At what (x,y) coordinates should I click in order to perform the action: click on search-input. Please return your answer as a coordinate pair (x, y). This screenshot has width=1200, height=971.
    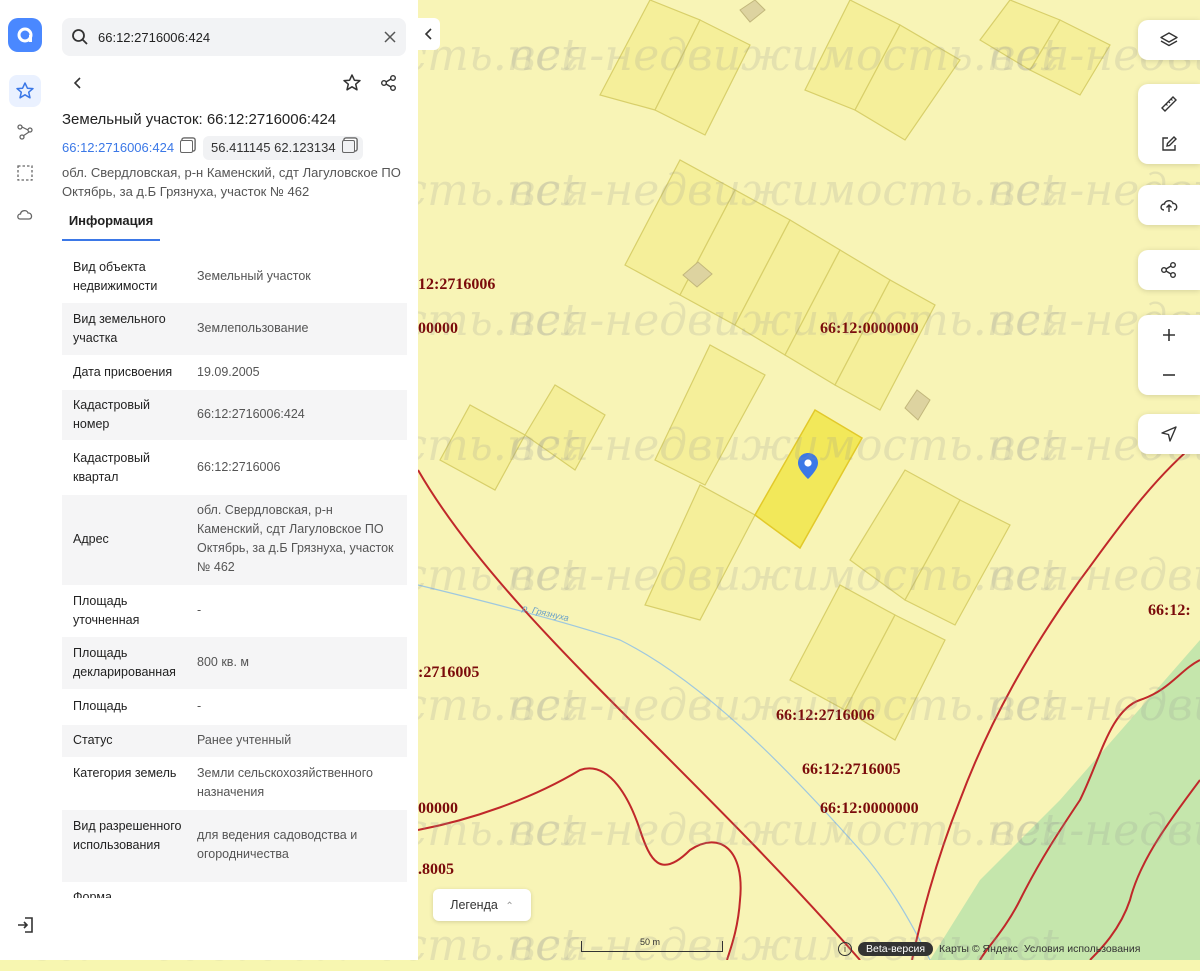
    Looking at the image, I should click on (233, 37).